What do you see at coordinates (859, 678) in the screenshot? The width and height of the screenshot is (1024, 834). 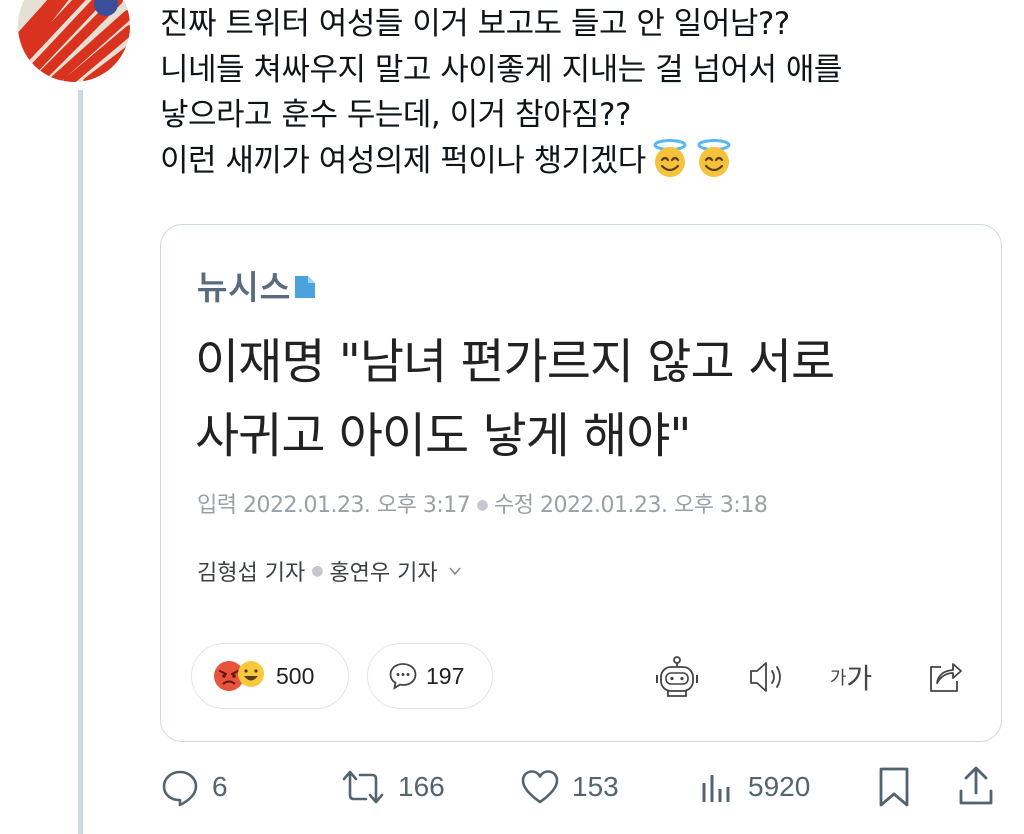 I see `font-size-large-label: 가` at bounding box center [859, 678].